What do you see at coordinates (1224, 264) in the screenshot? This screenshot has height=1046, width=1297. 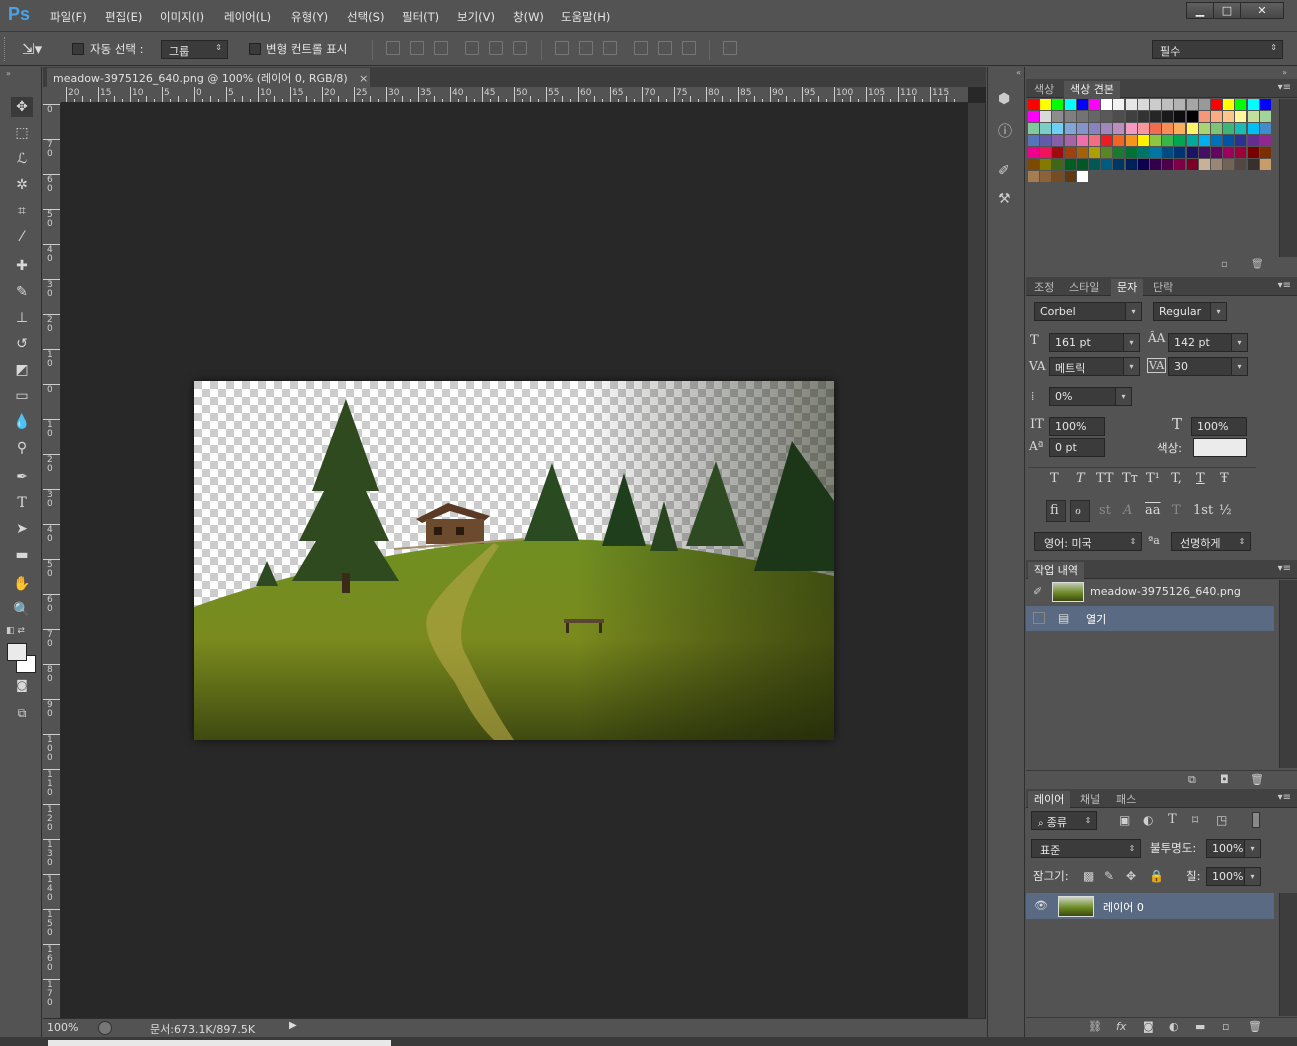 I see `new-swatch-icon: ▫` at bounding box center [1224, 264].